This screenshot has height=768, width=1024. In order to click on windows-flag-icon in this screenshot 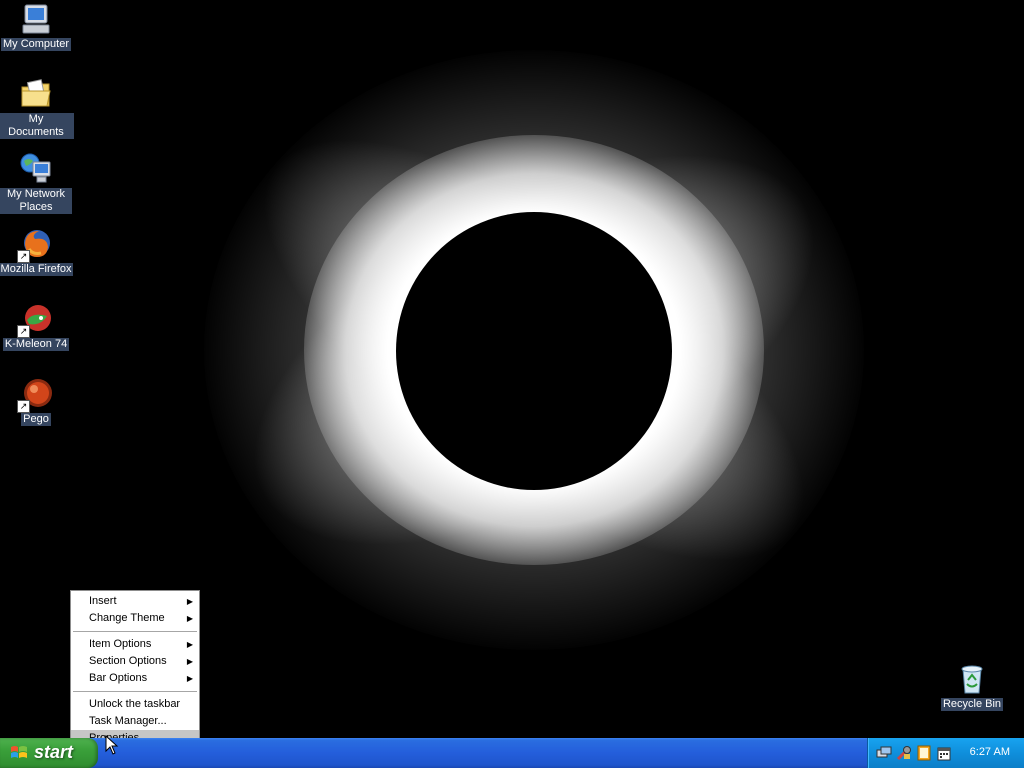, I will do `click(19, 753)`.